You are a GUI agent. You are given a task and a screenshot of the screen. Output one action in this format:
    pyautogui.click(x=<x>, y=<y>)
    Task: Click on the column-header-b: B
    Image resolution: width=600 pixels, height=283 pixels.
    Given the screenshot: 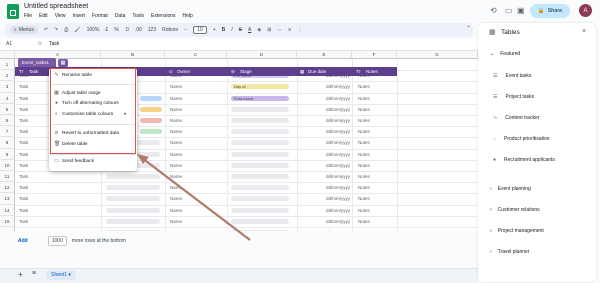 What is the action you would take?
    pyautogui.click(x=133, y=55)
    